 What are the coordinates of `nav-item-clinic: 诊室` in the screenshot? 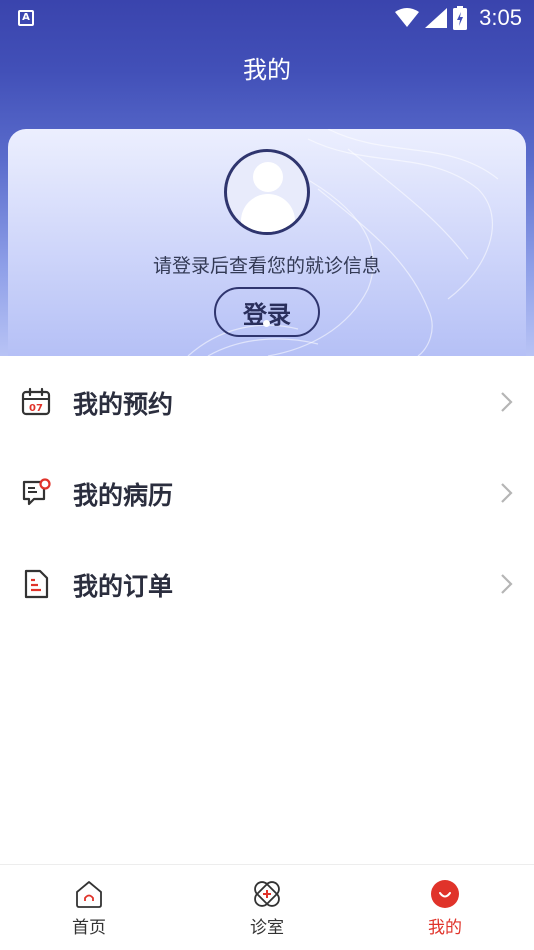 It's located at (267, 907).